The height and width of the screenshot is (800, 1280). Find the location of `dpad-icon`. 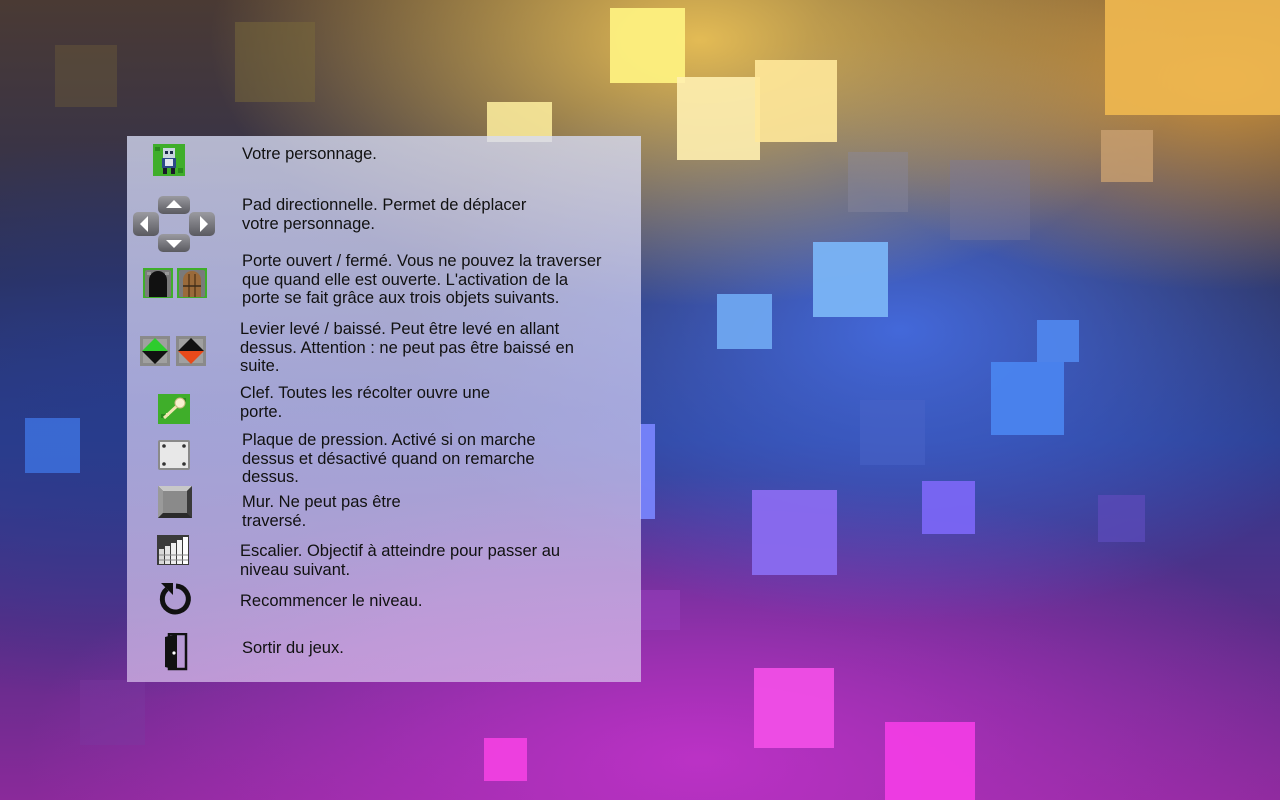

dpad-icon is located at coordinates (174, 224).